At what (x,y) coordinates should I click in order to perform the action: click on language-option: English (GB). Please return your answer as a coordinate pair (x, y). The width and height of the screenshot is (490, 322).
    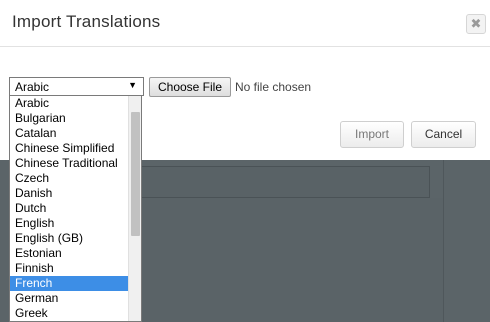
    Looking at the image, I should click on (69, 238).